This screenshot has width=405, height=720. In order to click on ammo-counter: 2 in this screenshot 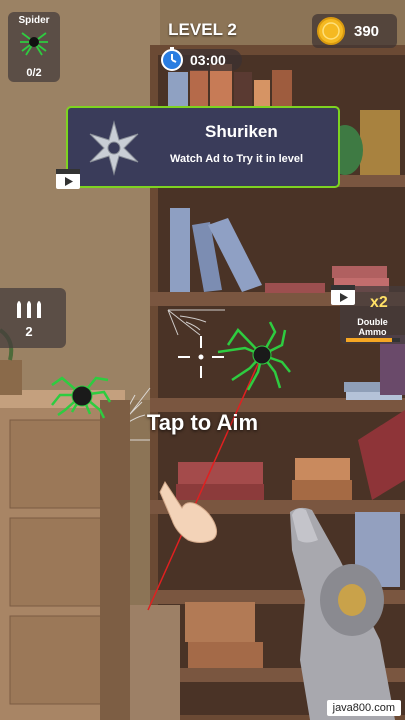, I will do `click(33, 318)`.